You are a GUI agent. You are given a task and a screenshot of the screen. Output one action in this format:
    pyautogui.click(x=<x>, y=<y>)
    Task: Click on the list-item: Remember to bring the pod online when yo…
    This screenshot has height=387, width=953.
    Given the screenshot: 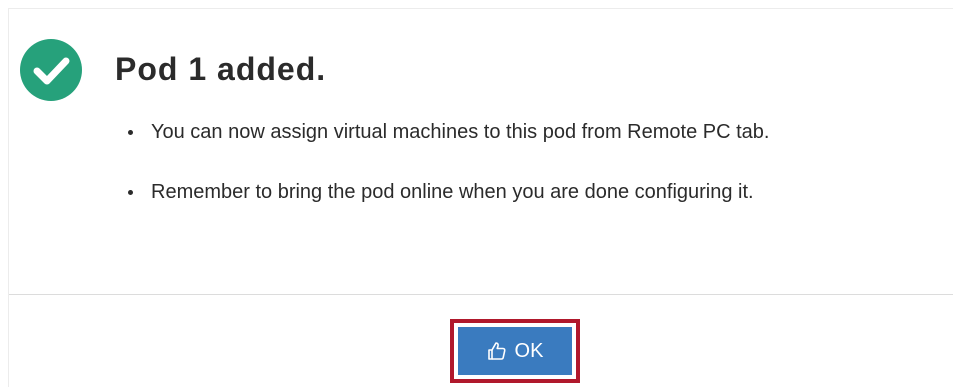 What is the action you would take?
    pyautogui.click(x=447, y=192)
    